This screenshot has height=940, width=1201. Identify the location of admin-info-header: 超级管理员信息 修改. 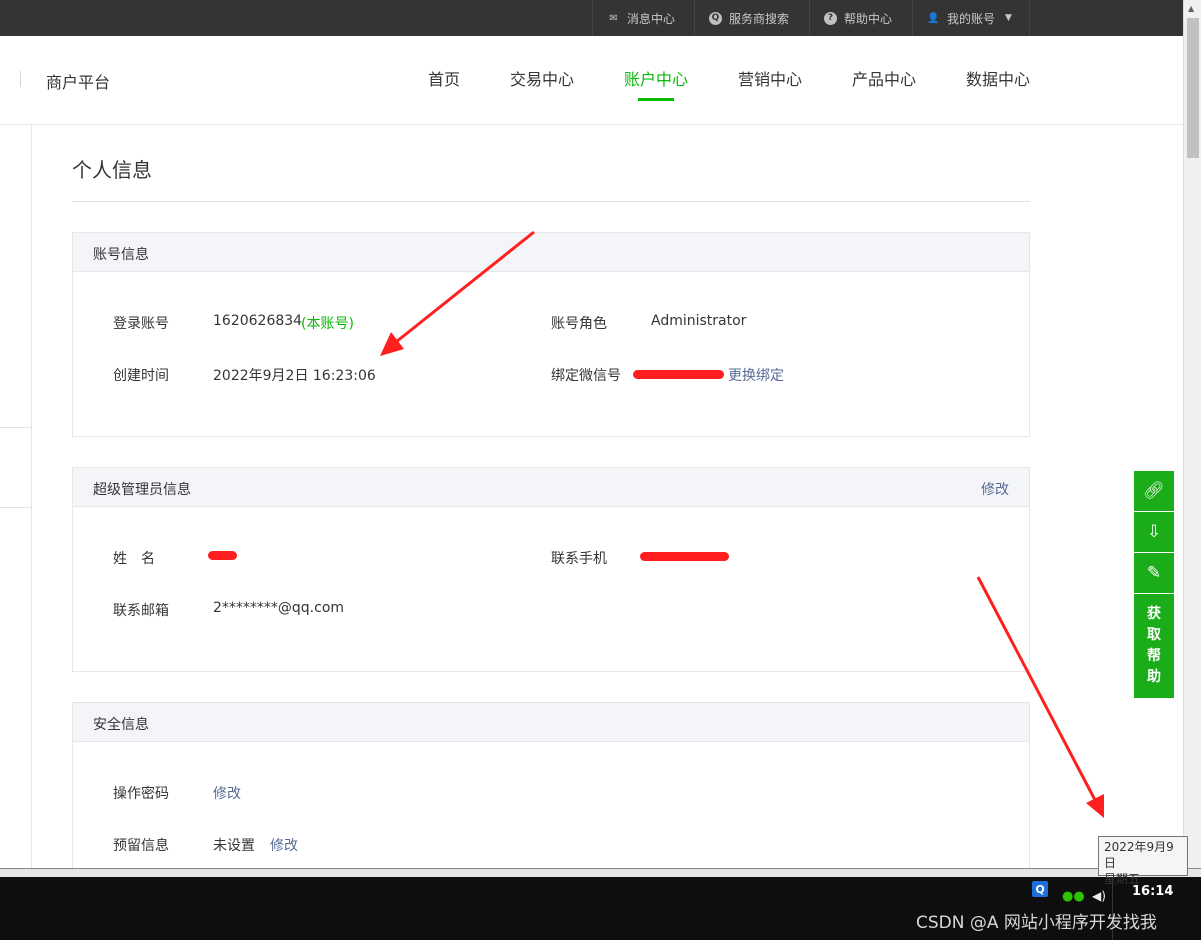
(551, 487).